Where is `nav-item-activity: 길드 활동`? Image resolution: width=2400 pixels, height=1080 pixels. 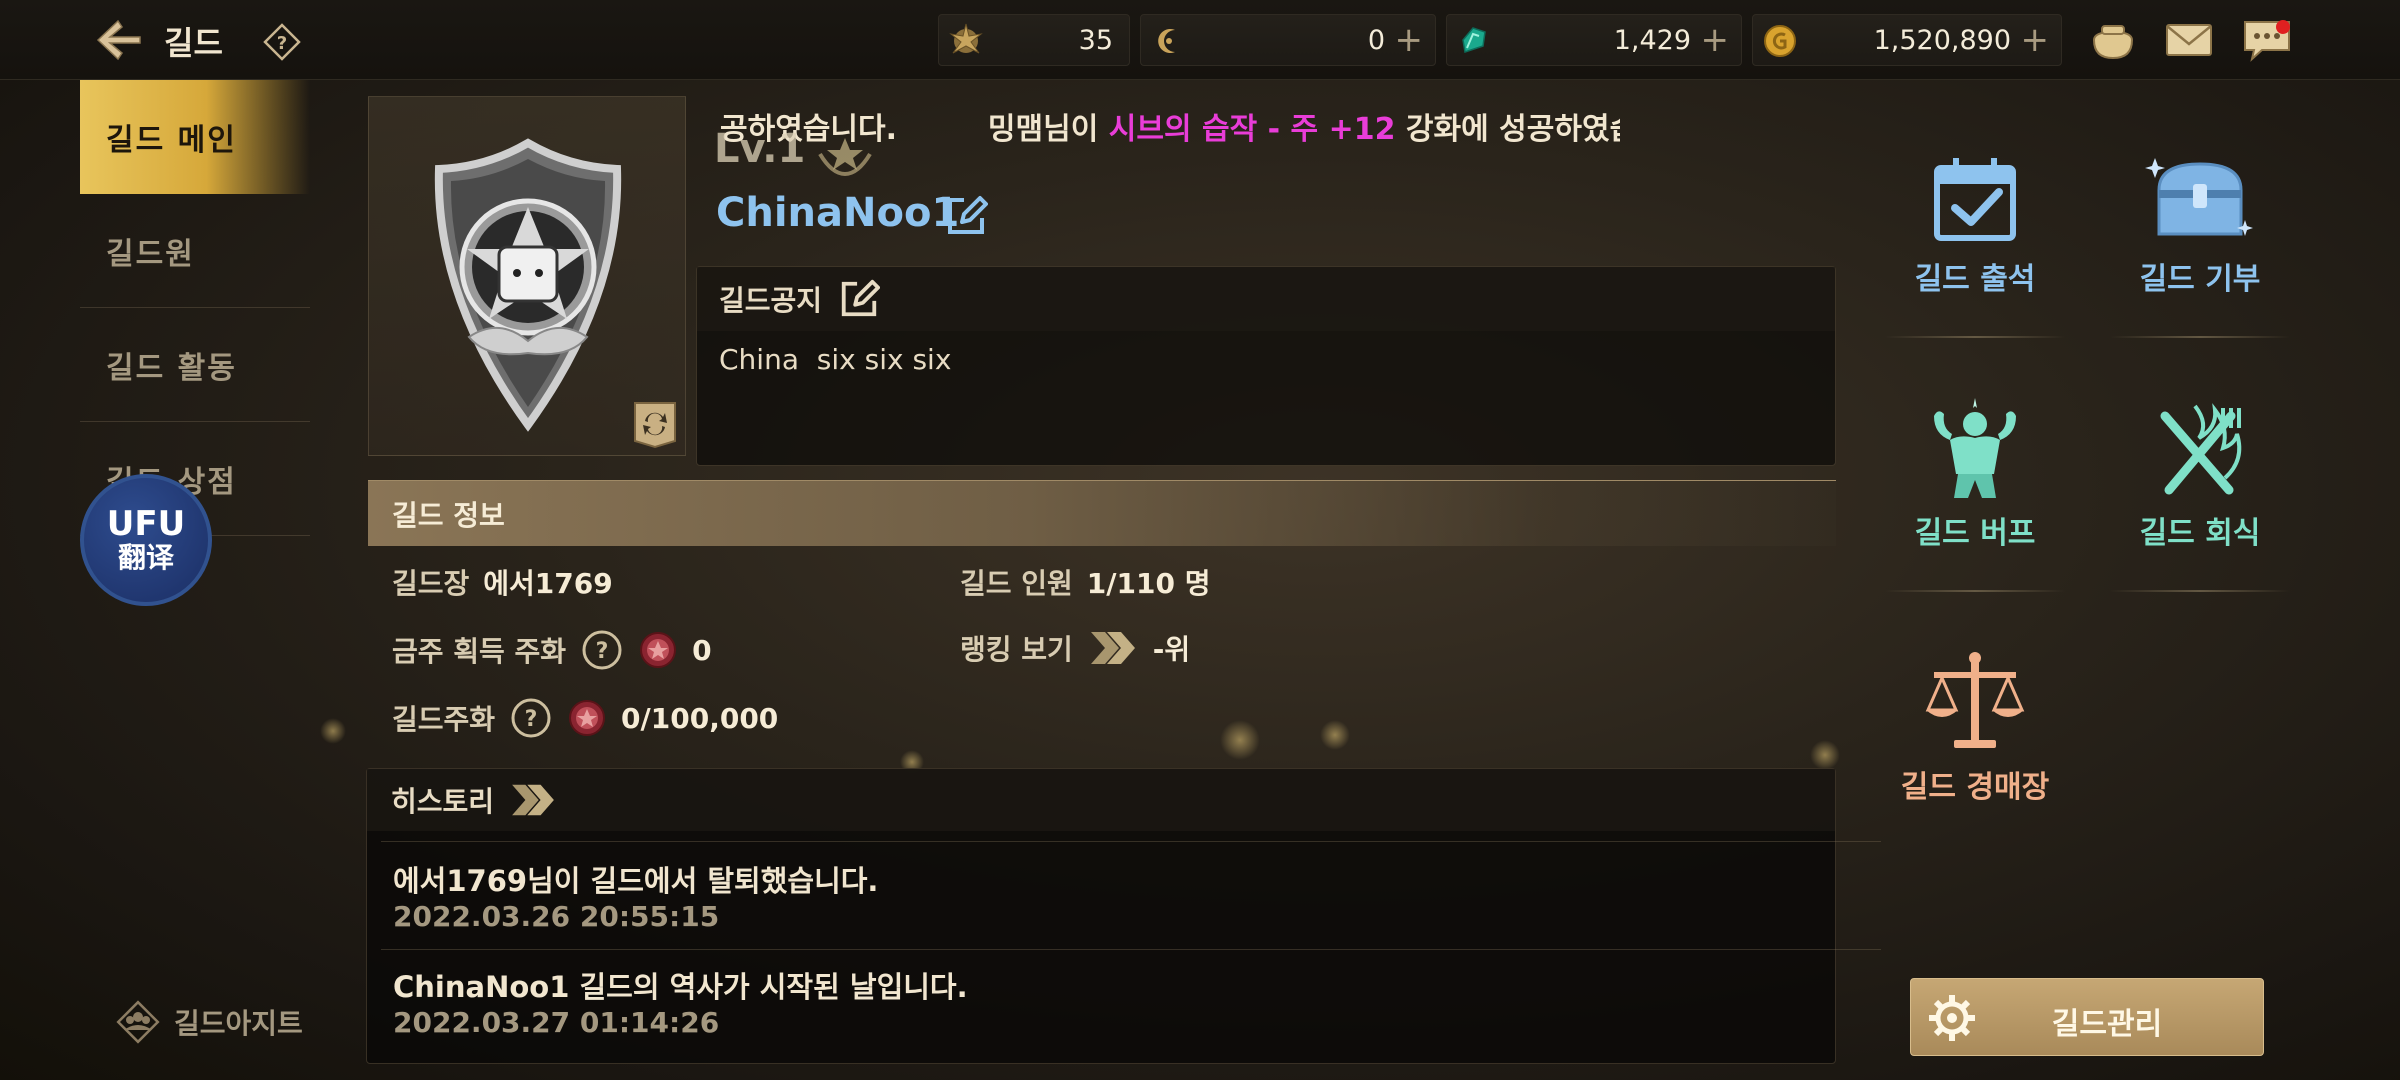 nav-item-activity: 길드 활동 is located at coordinates (195, 365).